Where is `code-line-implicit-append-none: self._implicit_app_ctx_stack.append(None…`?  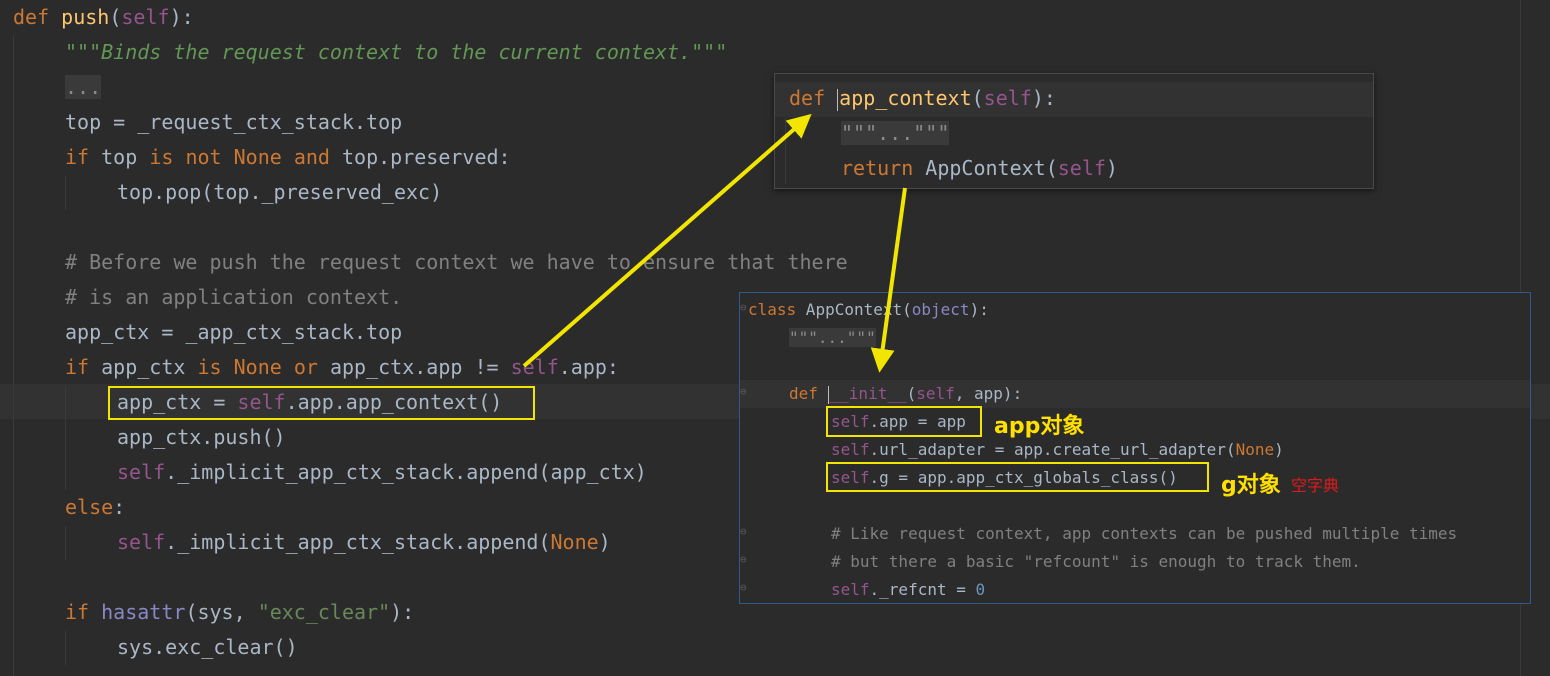 code-line-implicit-append-none: self._implicit_app_ctx_stack.append(None… is located at coordinates (364, 542).